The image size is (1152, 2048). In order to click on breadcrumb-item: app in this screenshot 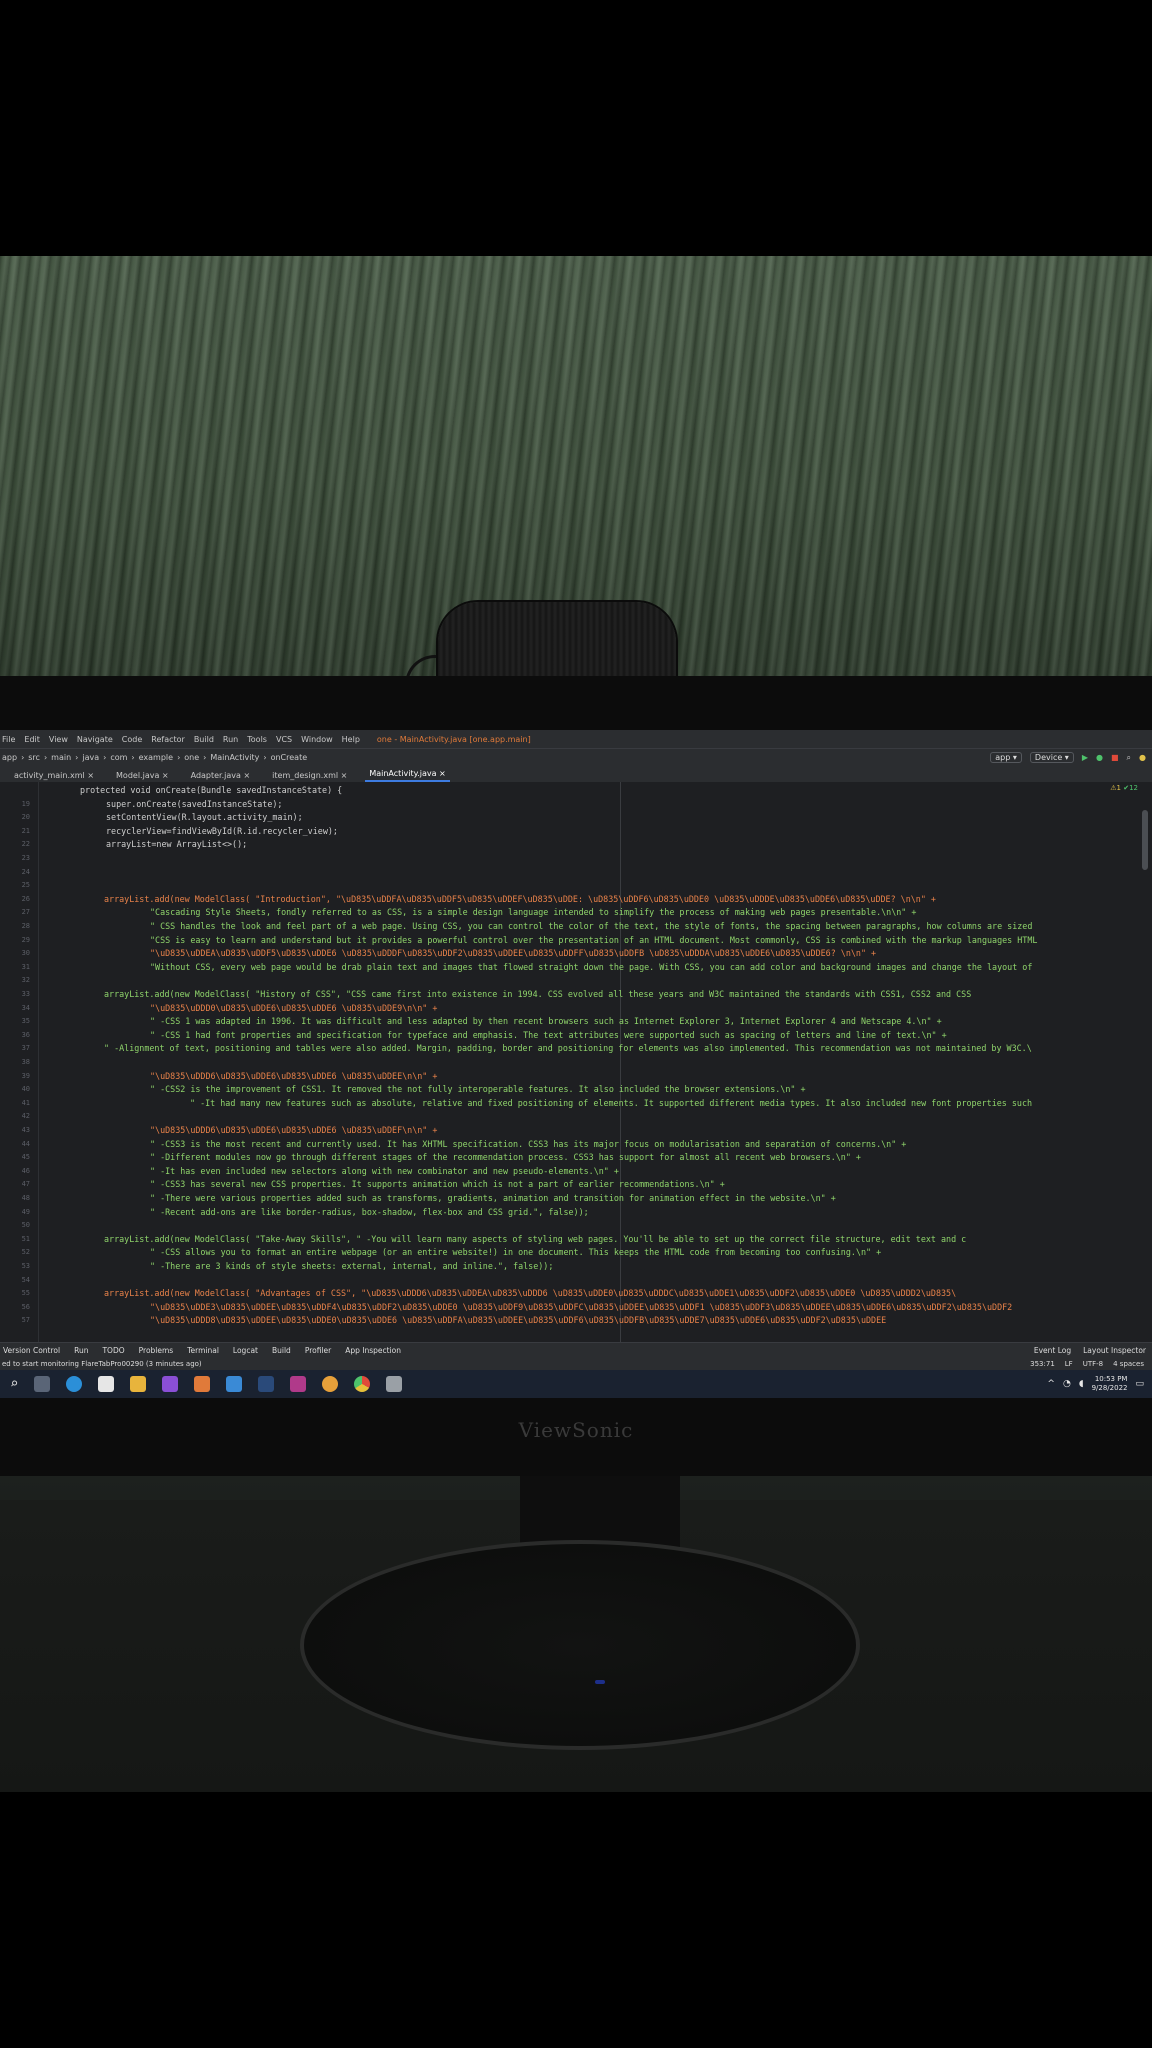, I will do `click(9, 757)`.